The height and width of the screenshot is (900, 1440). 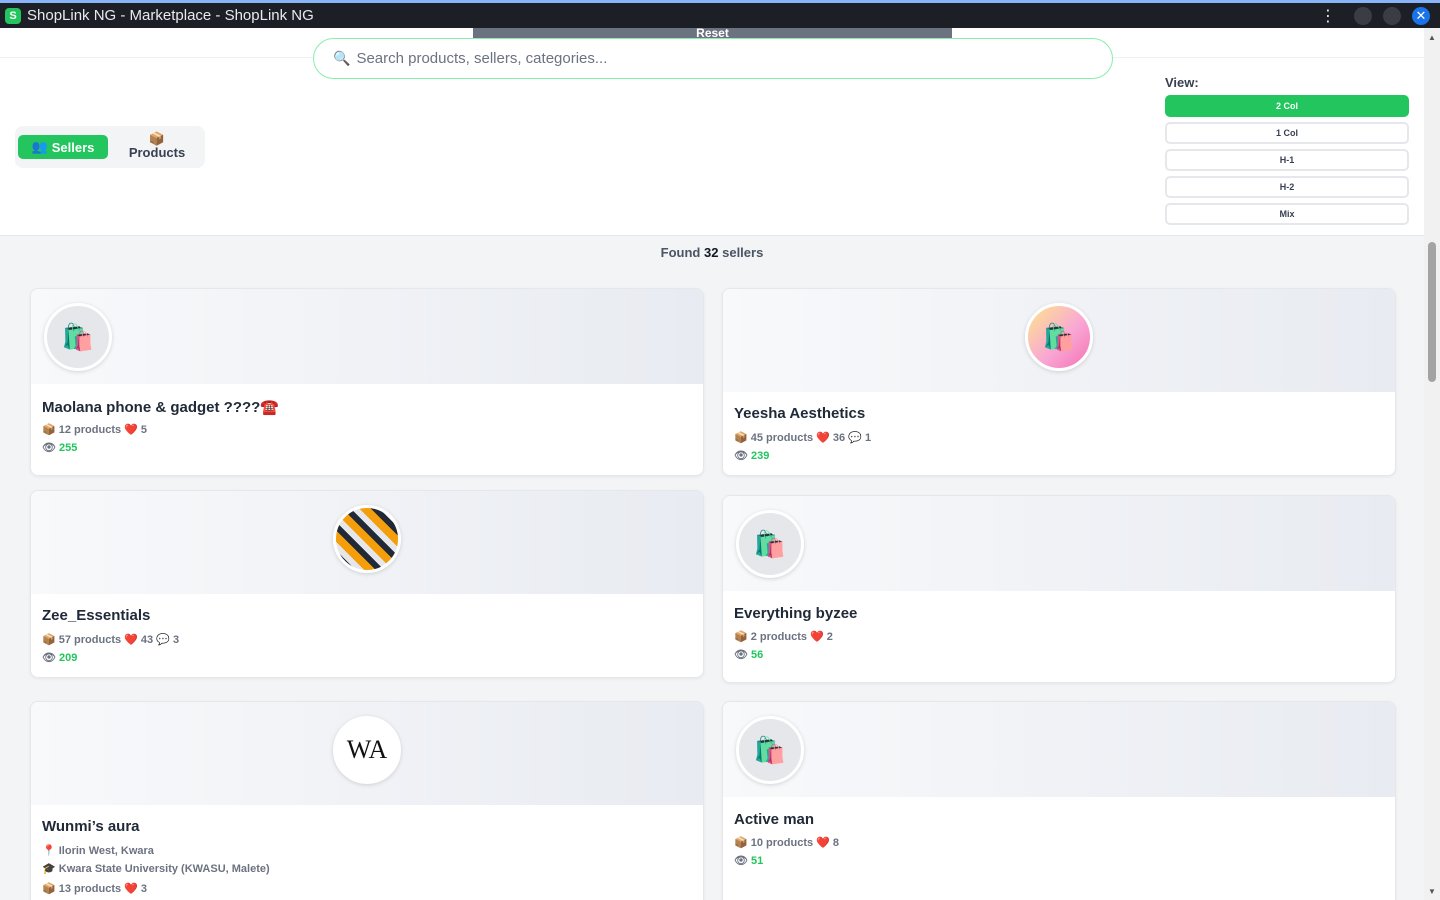 What do you see at coordinates (800, 413) in the screenshot?
I see `seller-name: Yeesha Aesthetics` at bounding box center [800, 413].